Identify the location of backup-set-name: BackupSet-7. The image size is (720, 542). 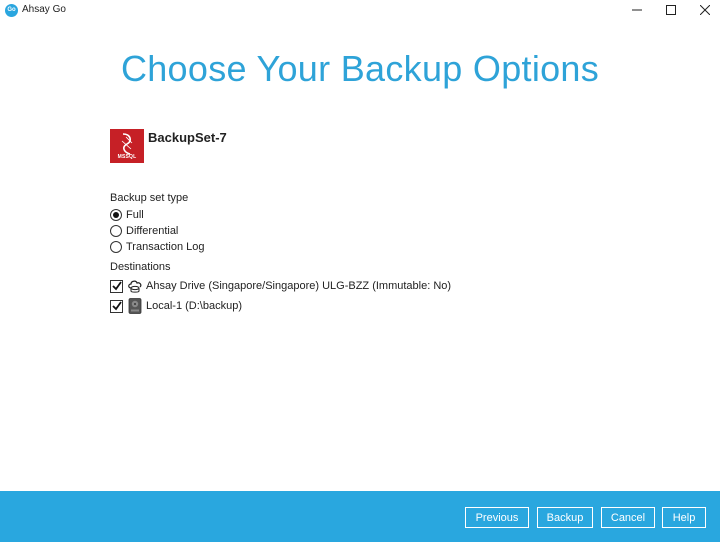
(187, 137).